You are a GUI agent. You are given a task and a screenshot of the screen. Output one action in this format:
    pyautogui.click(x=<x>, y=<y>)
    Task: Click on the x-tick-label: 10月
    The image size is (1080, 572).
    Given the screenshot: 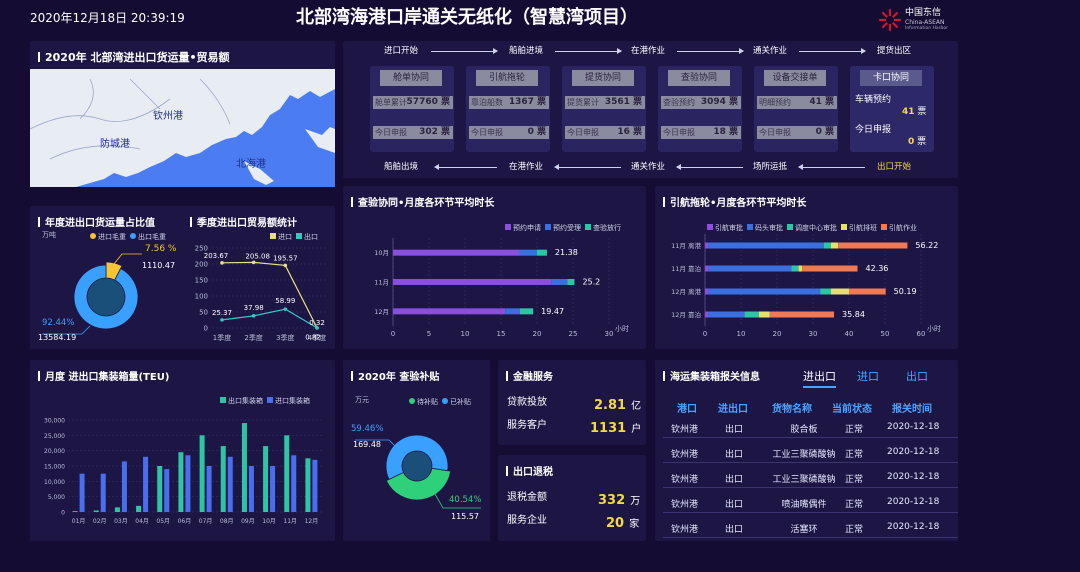 What is the action you would take?
    pyautogui.click(x=269, y=521)
    